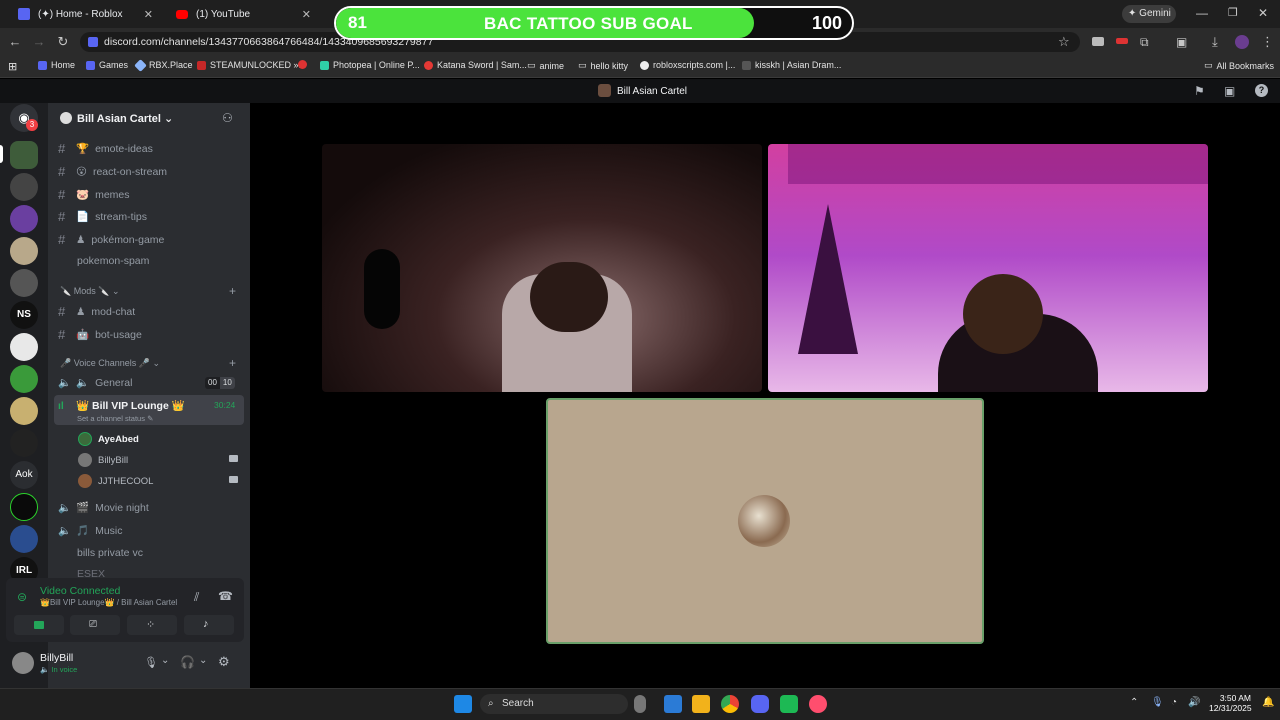  I want to click on voice-channel-music: 🔈 🎵 Music, so click(90, 531).